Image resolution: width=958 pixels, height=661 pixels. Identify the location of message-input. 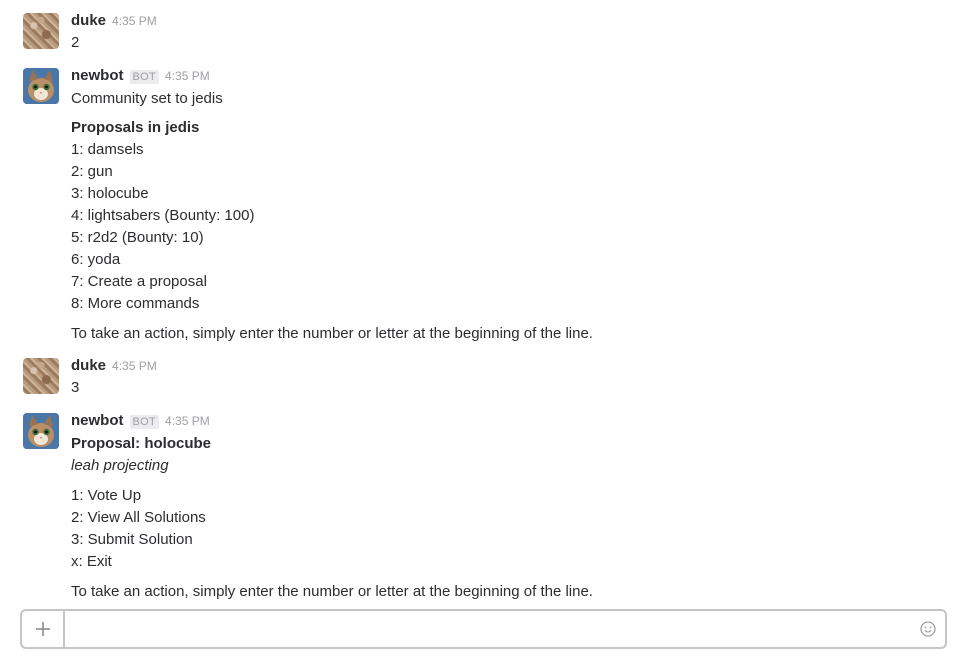
(488, 630).